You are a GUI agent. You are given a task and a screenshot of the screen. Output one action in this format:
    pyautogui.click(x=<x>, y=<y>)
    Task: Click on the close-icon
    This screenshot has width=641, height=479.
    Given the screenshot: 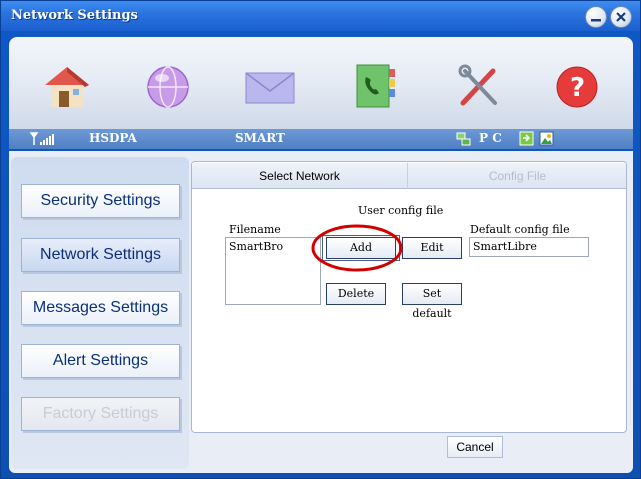 What is the action you would take?
    pyautogui.click(x=621, y=17)
    